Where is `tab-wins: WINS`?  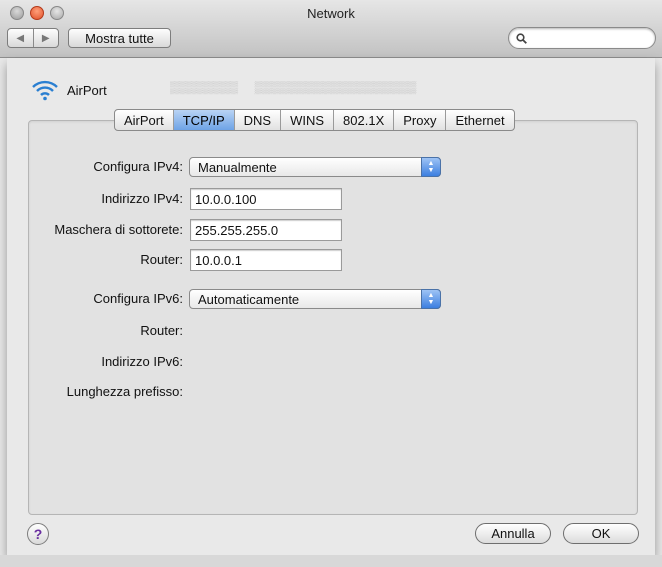 tab-wins: WINS is located at coordinates (308, 120).